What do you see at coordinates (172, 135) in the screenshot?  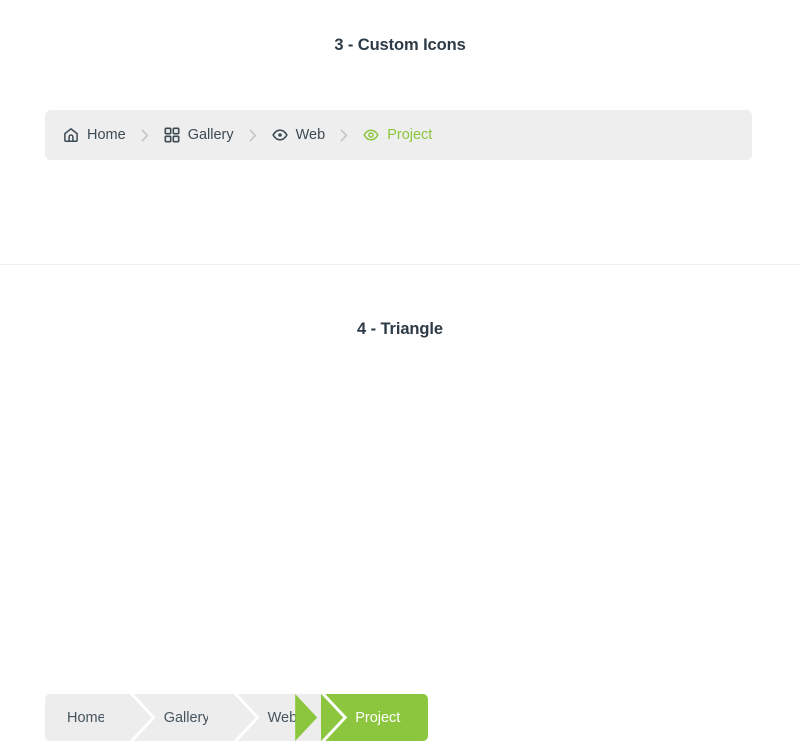 I see `grid-icon` at bounding box center [172, 135].